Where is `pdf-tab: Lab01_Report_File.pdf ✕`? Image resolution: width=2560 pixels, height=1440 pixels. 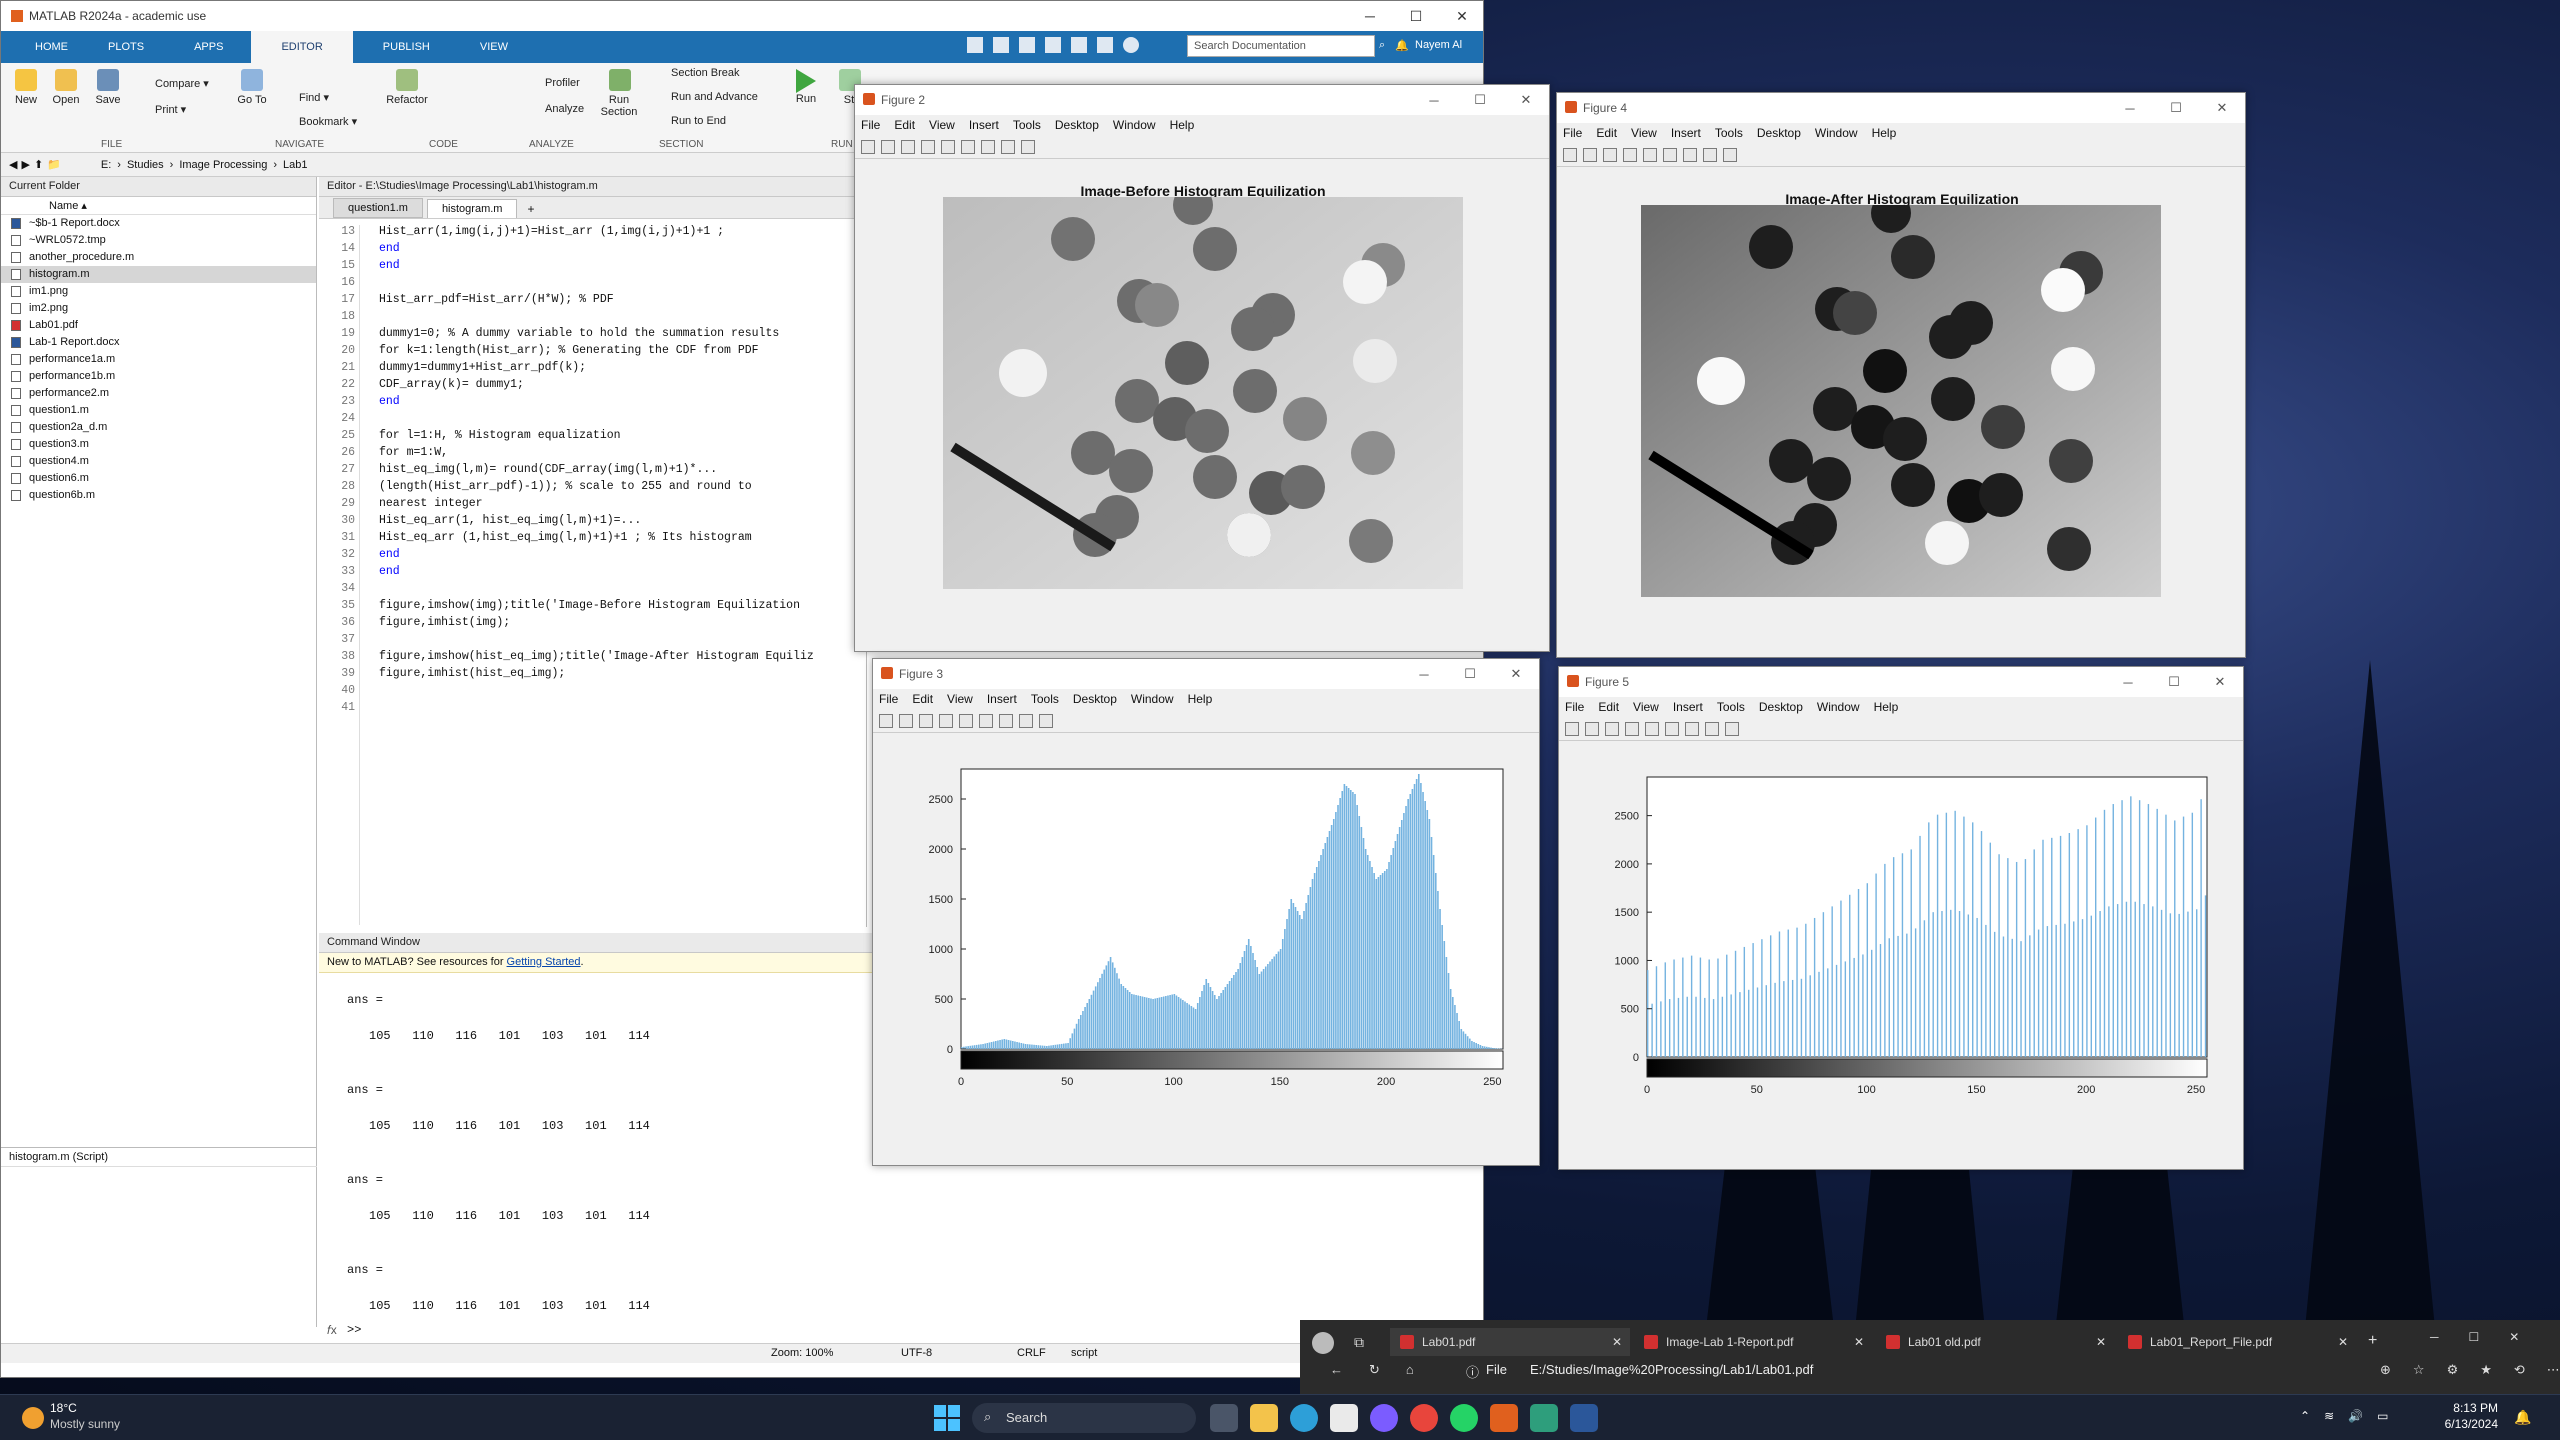 pdf-tab: Lab01_Report_File.pdf ✕ is located at coordinates (2237, 1342).